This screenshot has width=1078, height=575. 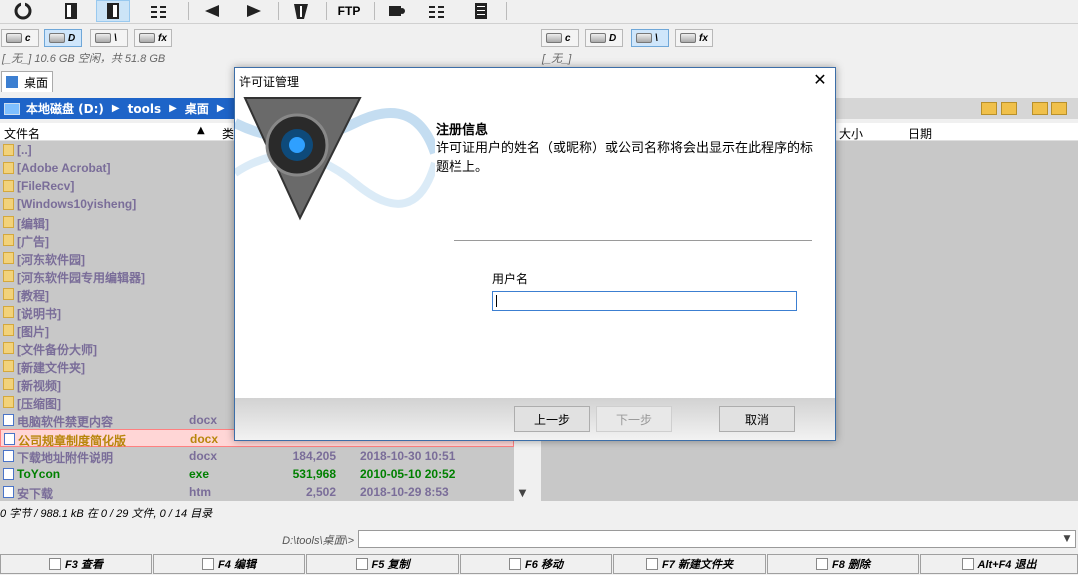 What do you see at coordinates (113, 11) in the screenshot?
I see `full-view-button` at bounding box center [113, 11].